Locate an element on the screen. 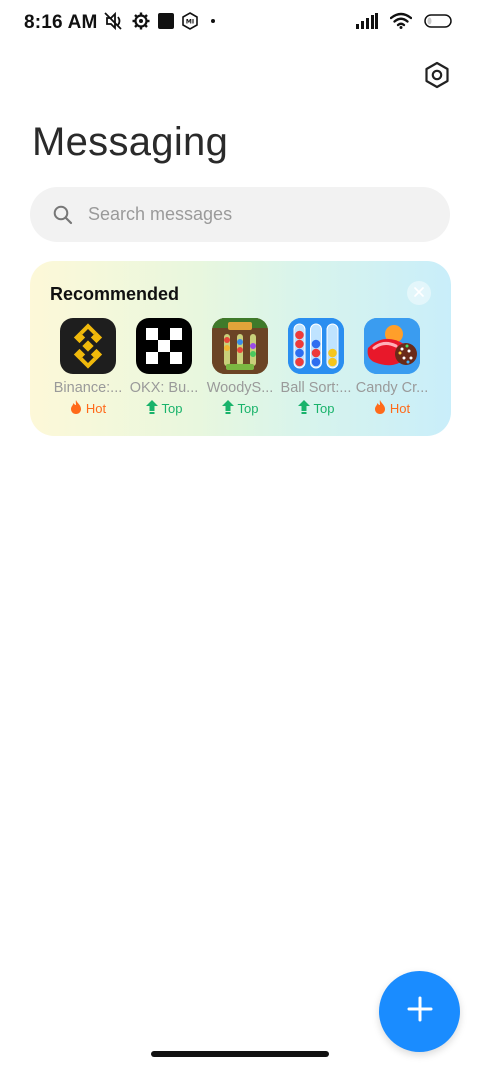  dot-icon is located at coordinates (213, 23).